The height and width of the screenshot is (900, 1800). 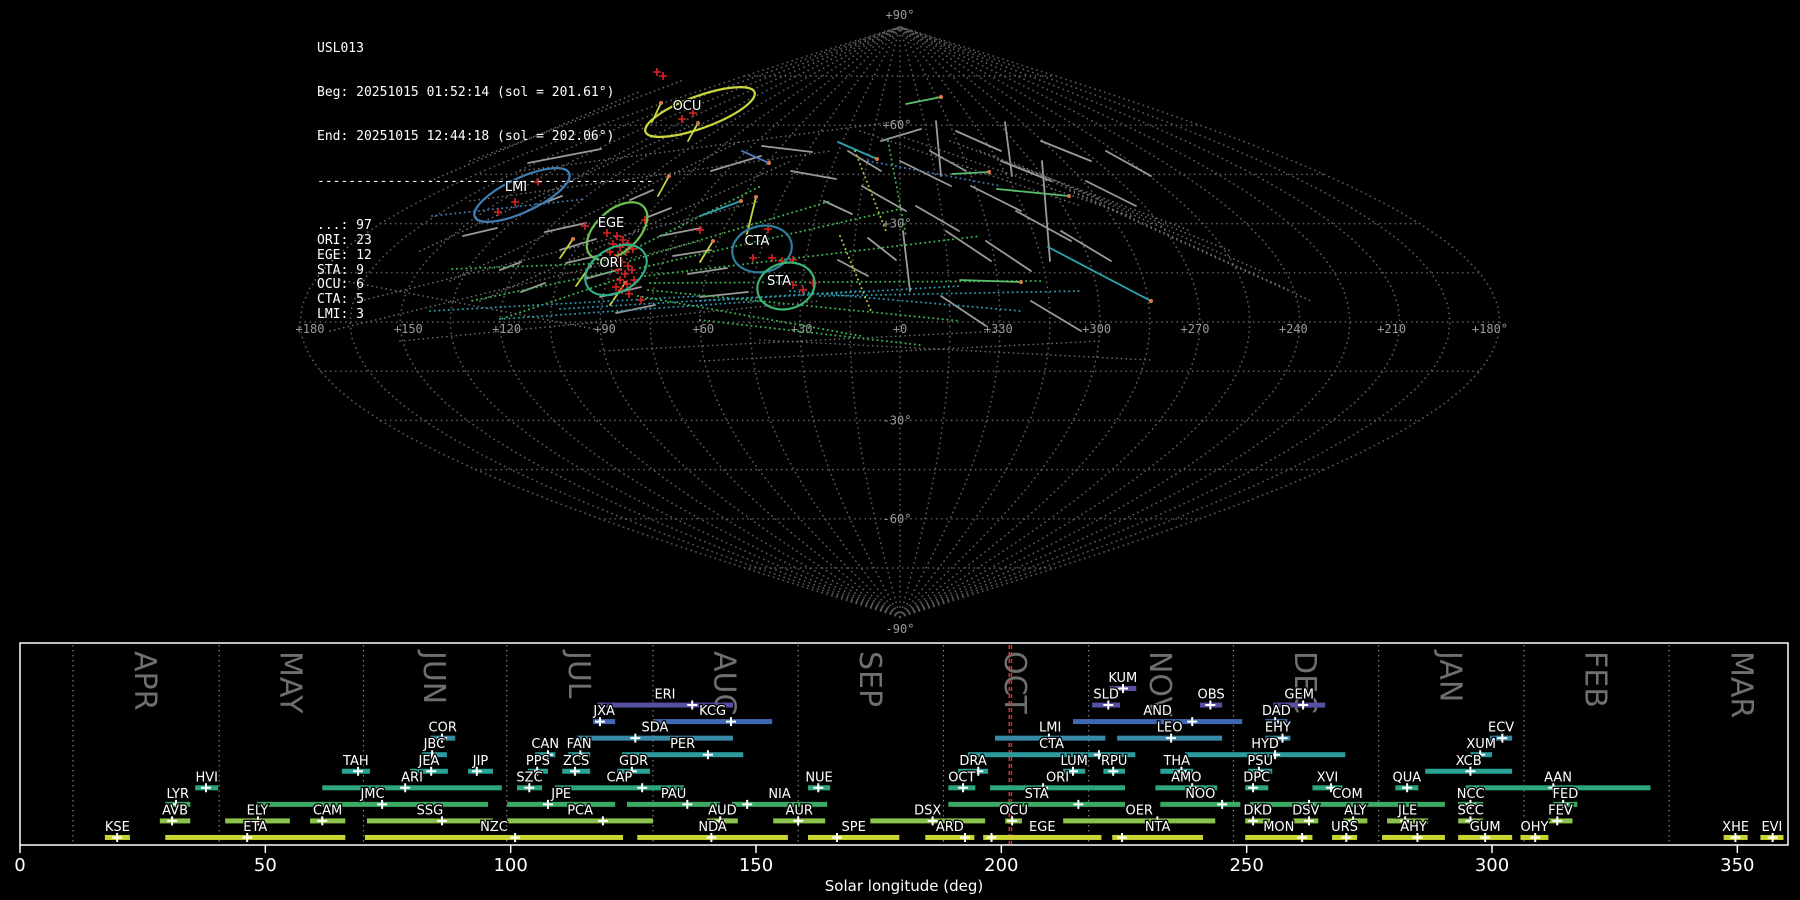 What do you see at coordinates (1057, 777) in the screenshot?
I see `svg-text: ORI` at bounding box center [1057, 777].